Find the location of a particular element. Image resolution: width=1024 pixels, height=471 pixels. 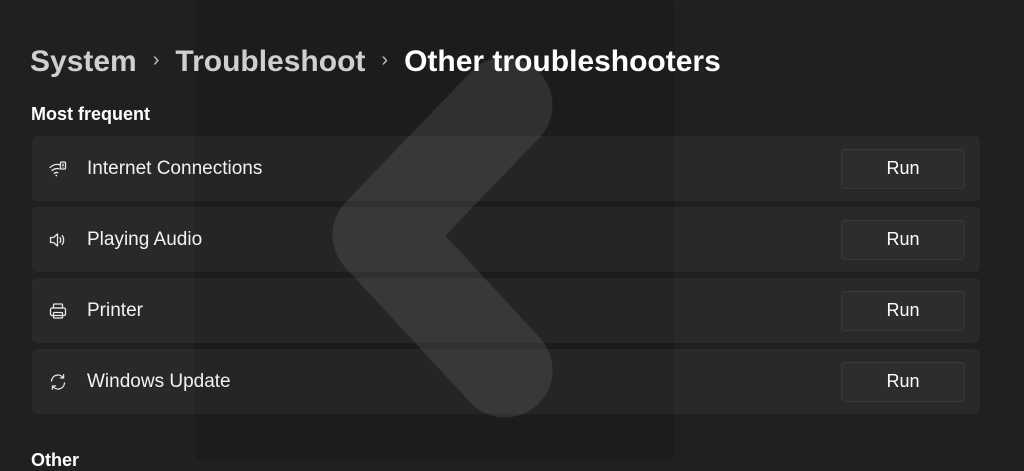

page-title: Other troubleshooters is located at coordinates (562, 61).